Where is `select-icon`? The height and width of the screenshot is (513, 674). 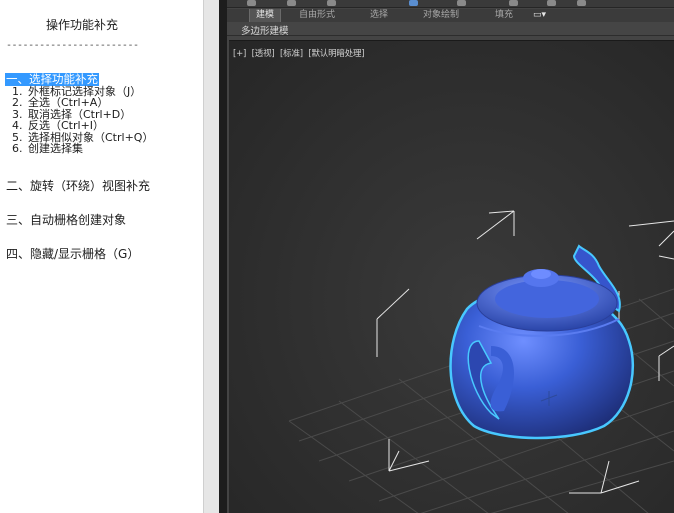 select-icon is located at coordinates (413, 3).